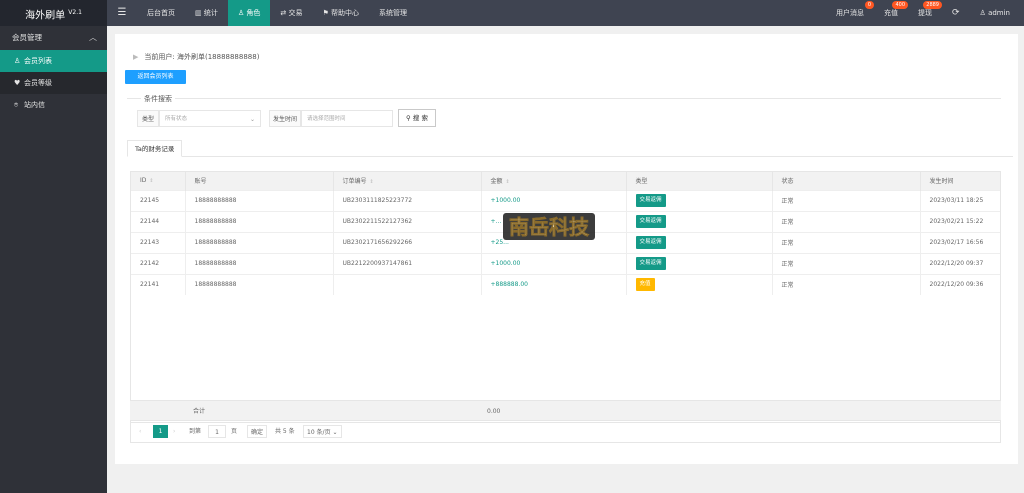 The image size is (1024, 493). Describe the element at coordinates (570, 148) in the screenshot. I see `tab-bar: Ta的财务记录` at that location.